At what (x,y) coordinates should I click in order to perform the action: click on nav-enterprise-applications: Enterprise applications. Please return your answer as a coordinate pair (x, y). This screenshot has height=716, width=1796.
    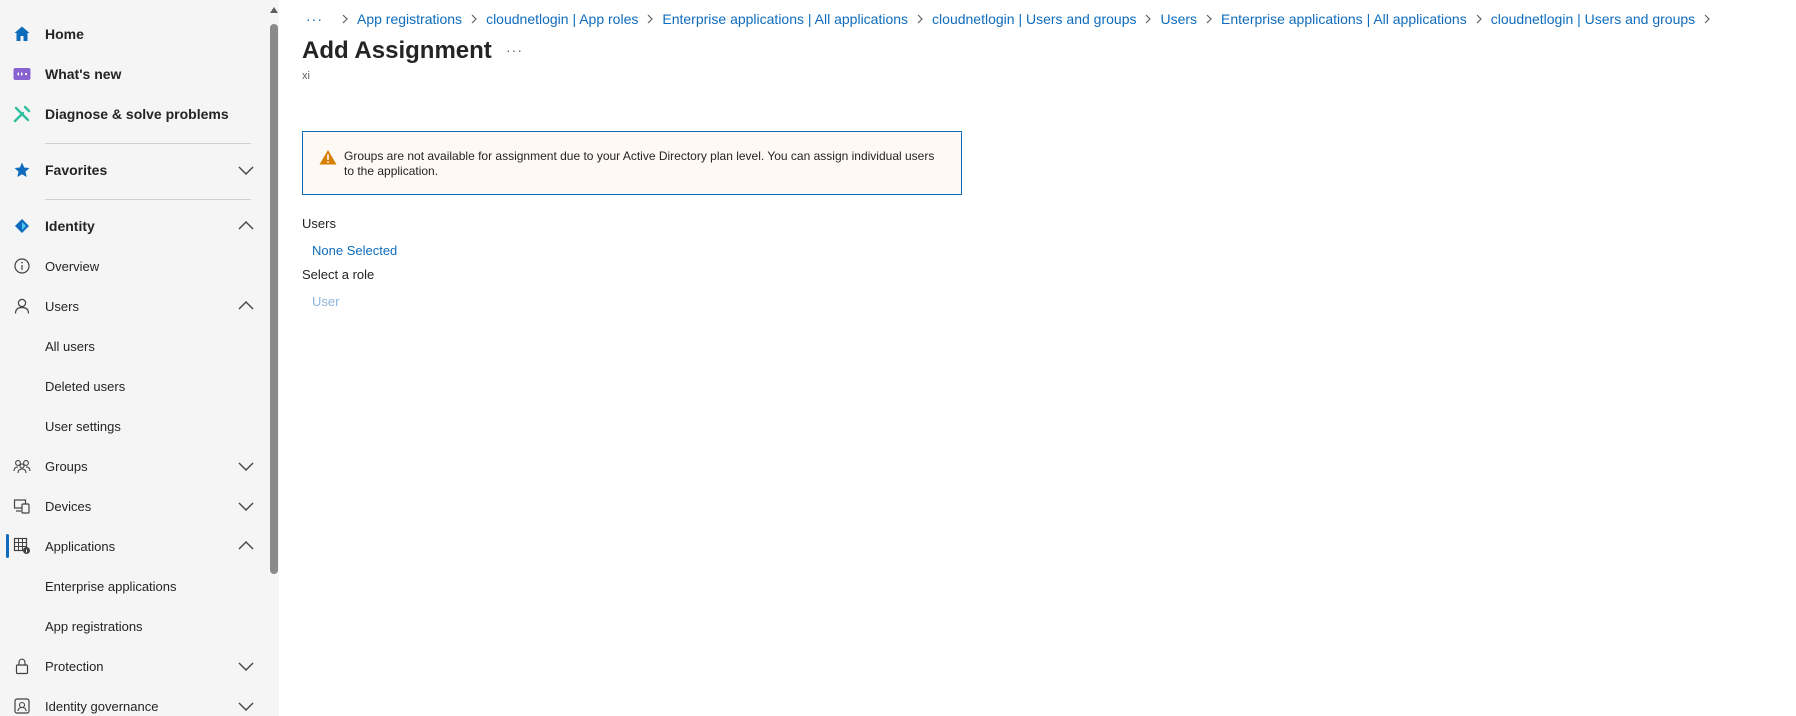
    Looking at the image, I should click on (133, 586).